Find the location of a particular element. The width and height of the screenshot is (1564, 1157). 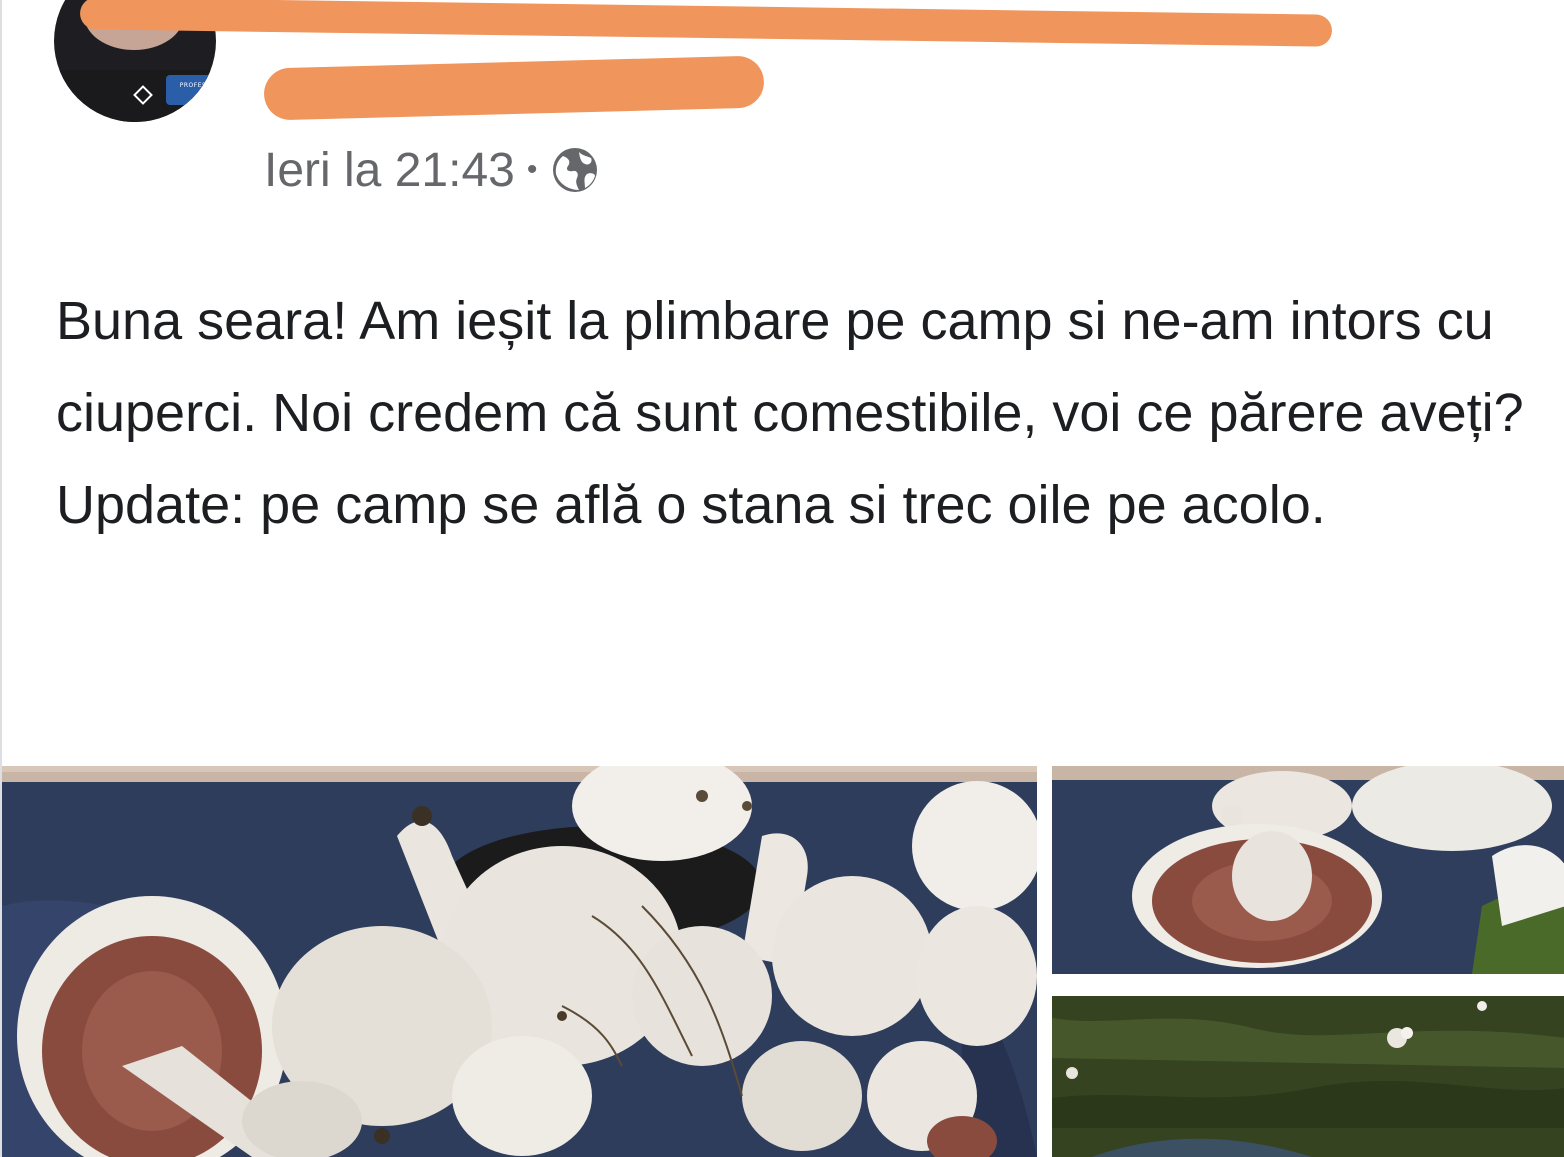

photo-grass is located at coordinates (1308, 1072).